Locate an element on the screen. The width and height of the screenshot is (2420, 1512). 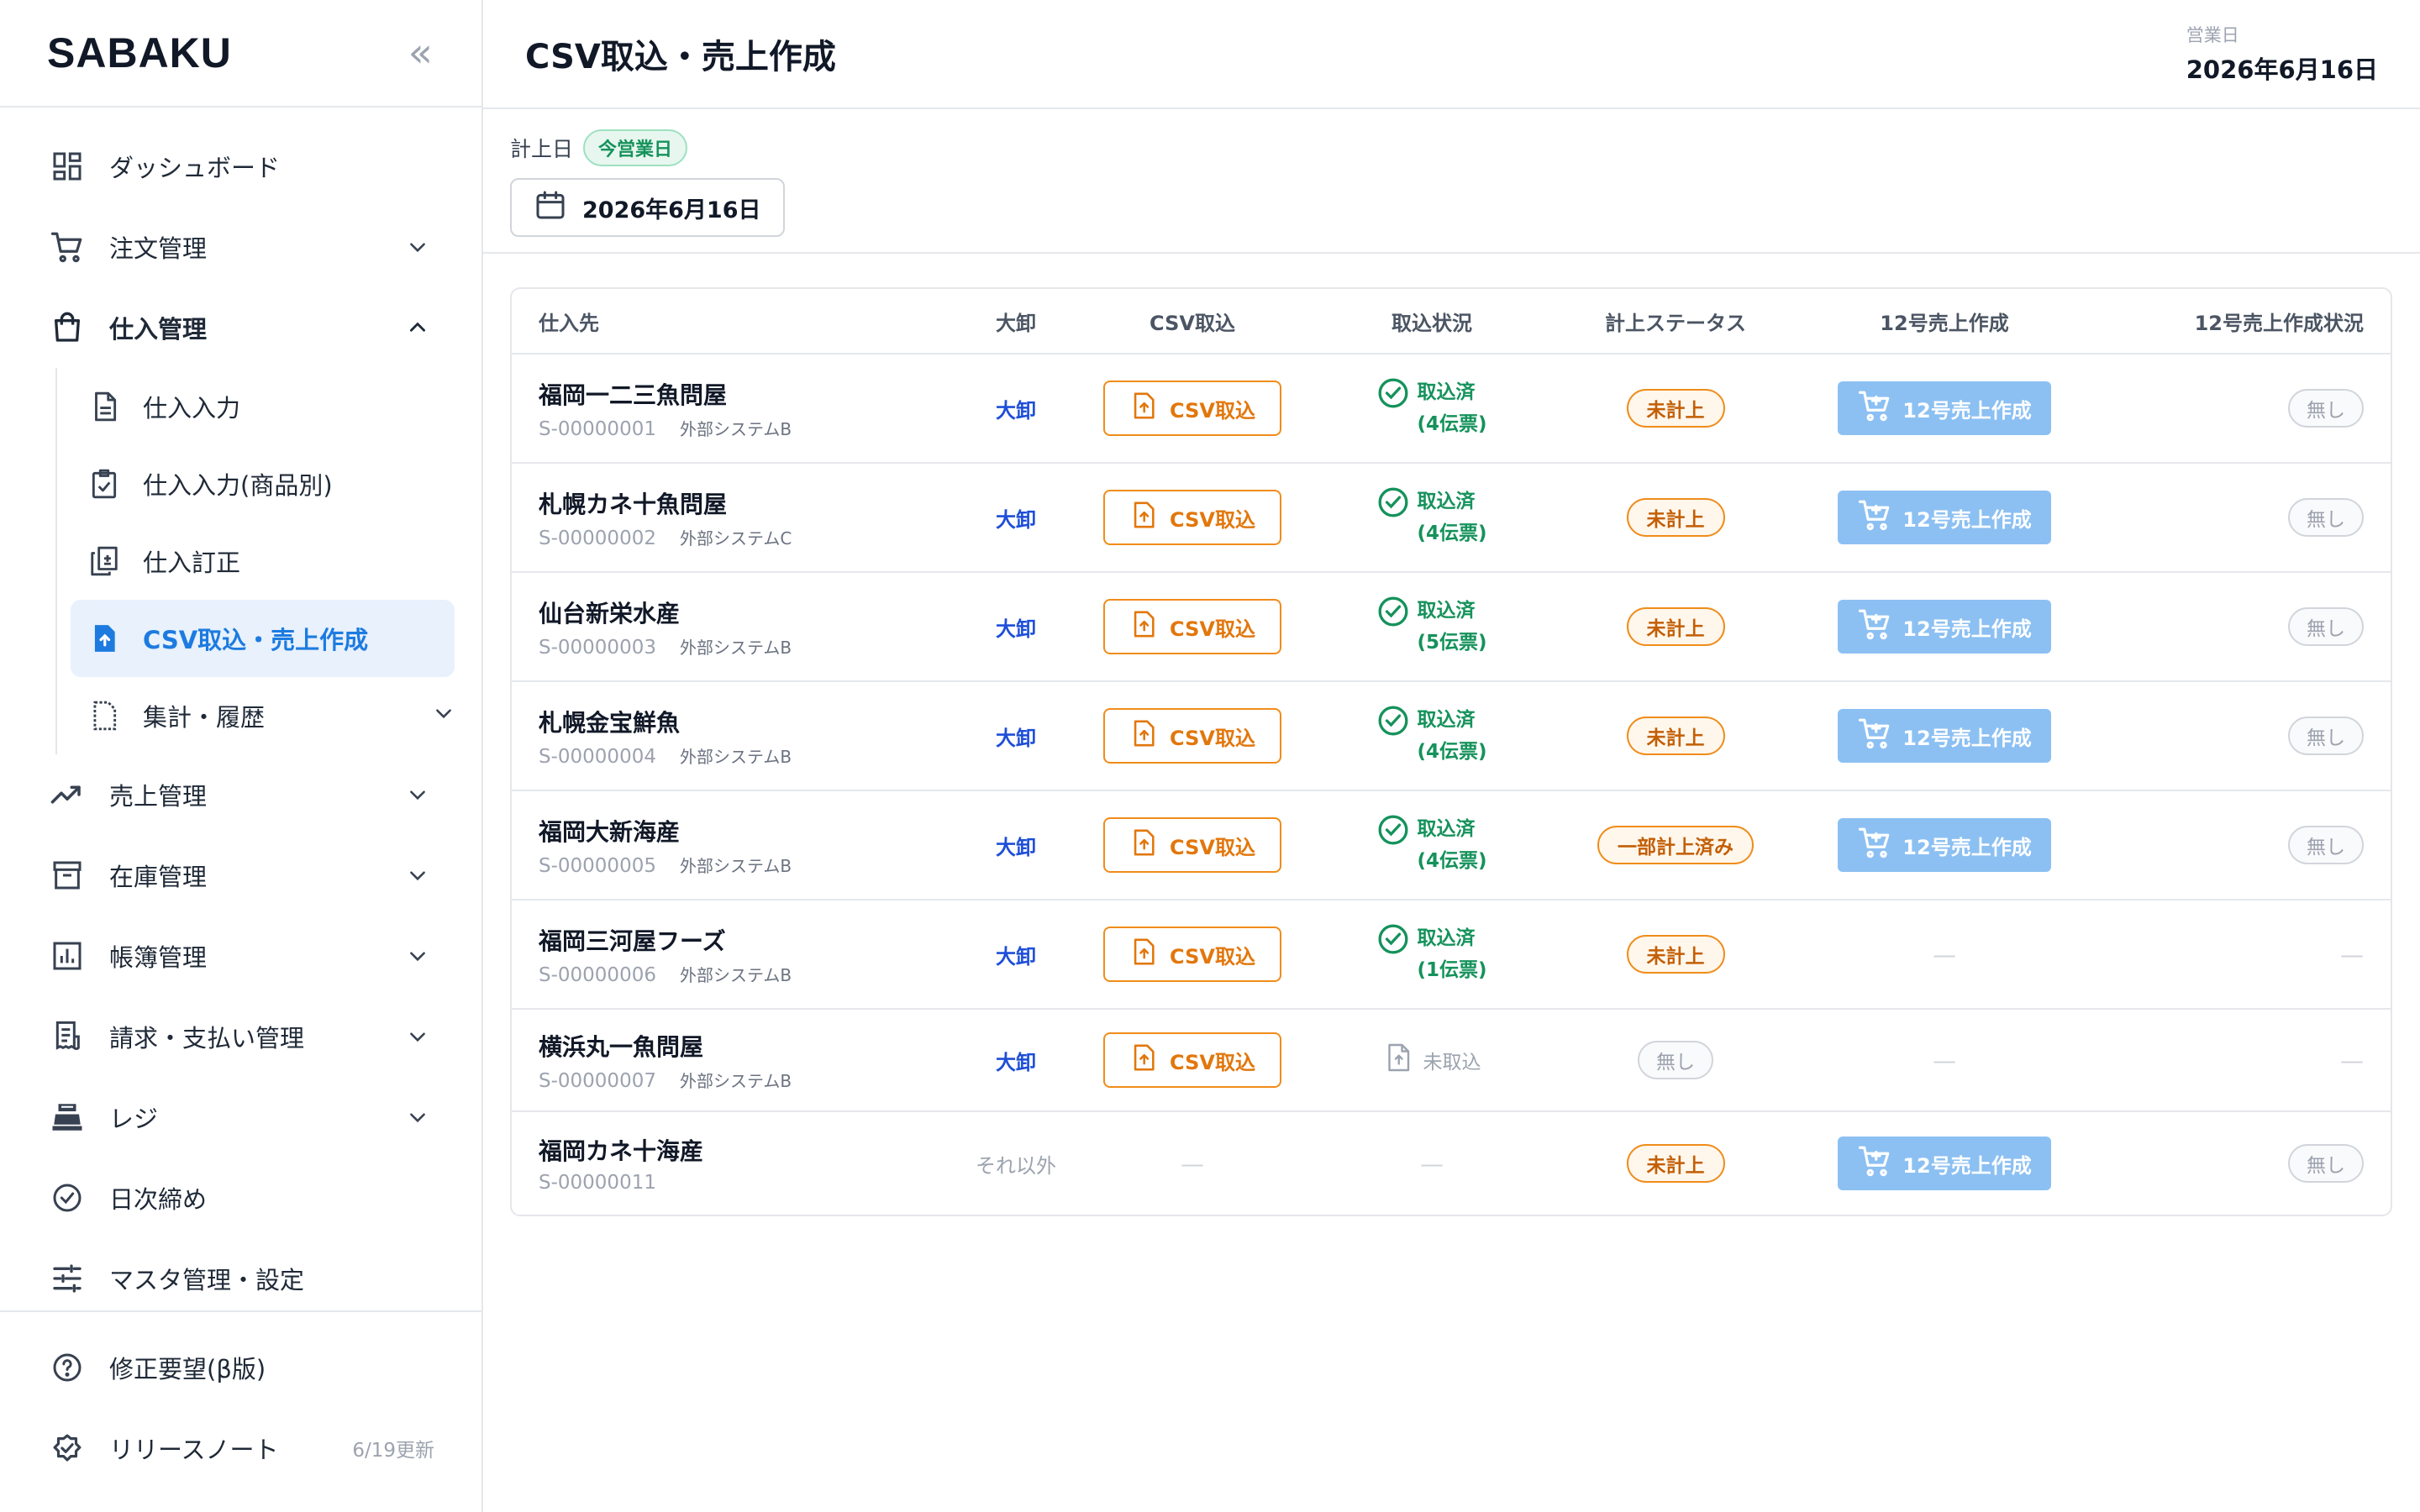
supplier-code: S-00000011 is located at coordinates (597, 1183).